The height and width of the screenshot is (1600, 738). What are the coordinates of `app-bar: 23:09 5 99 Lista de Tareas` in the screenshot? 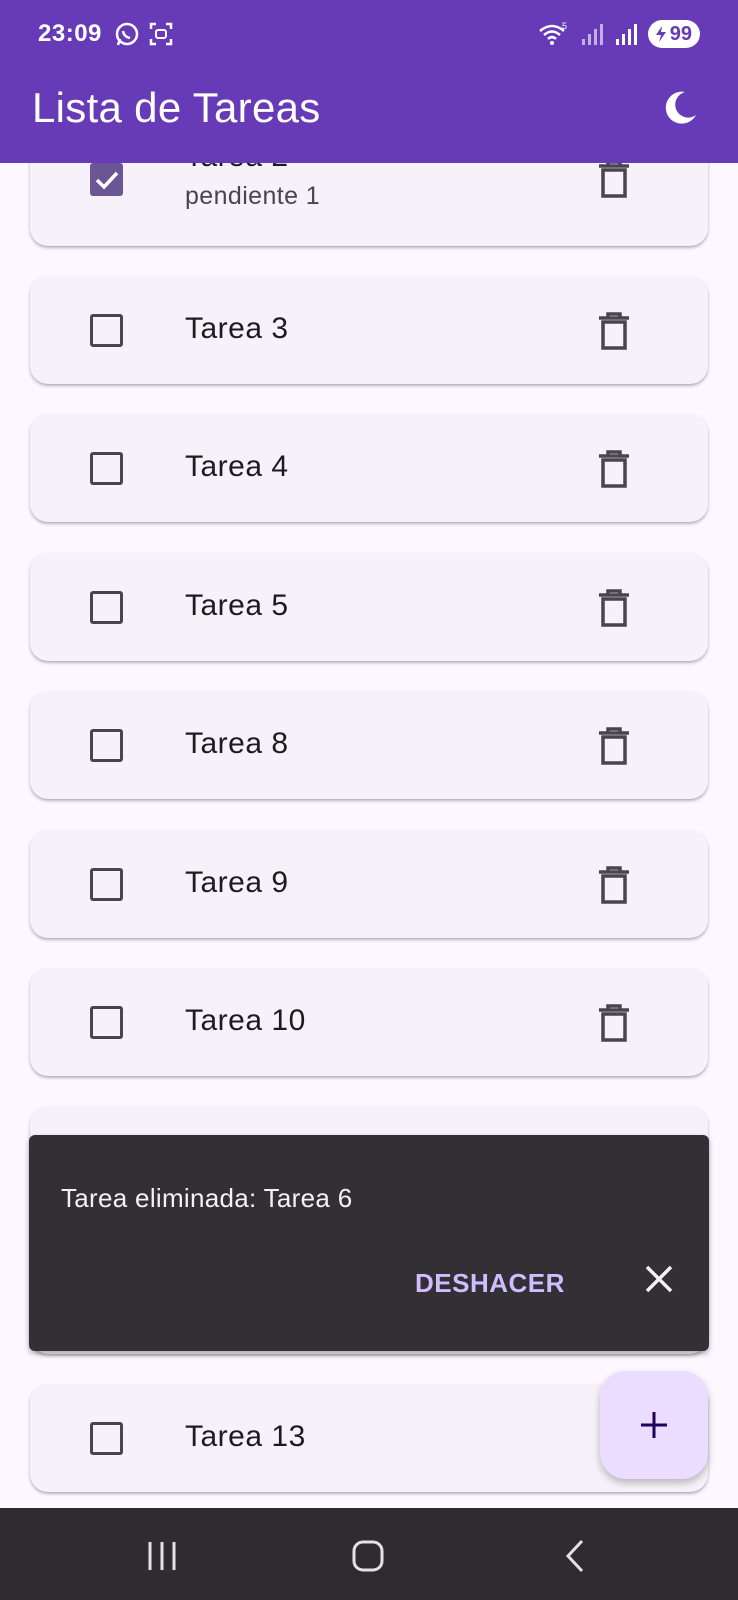 It's located at (369, 81).